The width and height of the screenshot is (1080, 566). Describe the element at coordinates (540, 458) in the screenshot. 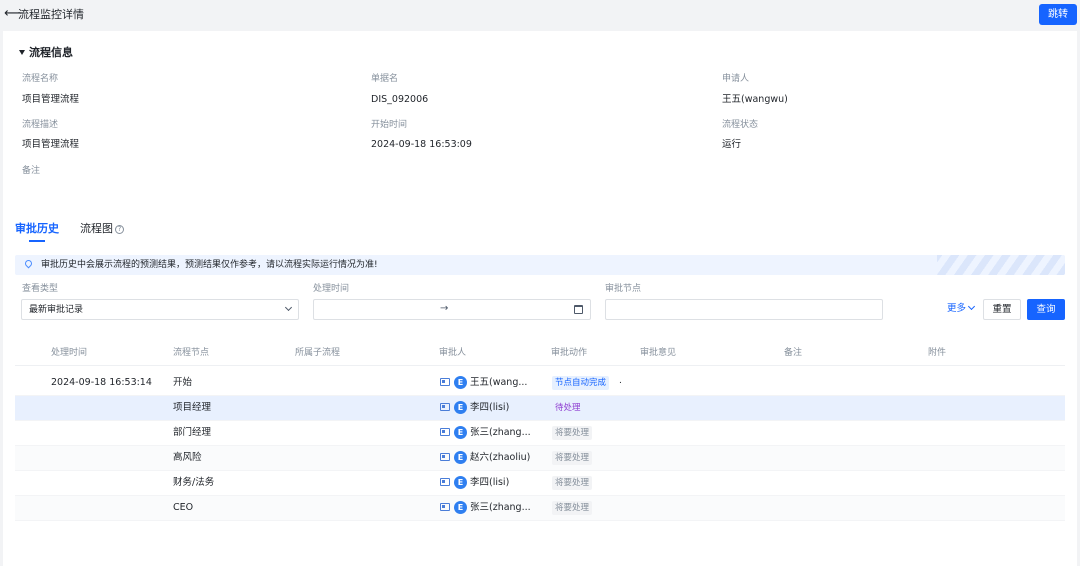

I see `table-row: 高风险 E 赵六(zhaoliu) 将要处理` at that location.